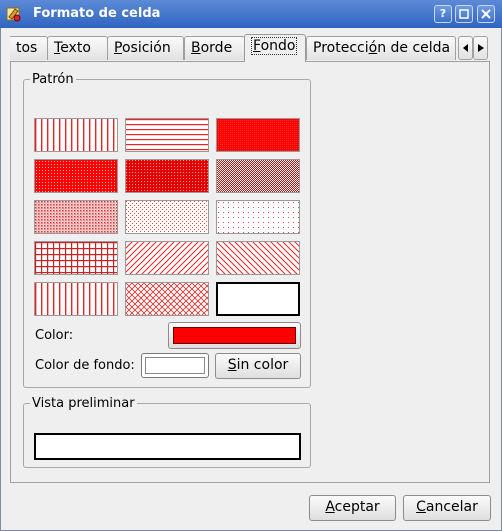 The width and height of the screenshot is (502, 531). Describe the element at coordinates (76, 135) in the screenshot. I see `pattern-vertical-lines` at that location.